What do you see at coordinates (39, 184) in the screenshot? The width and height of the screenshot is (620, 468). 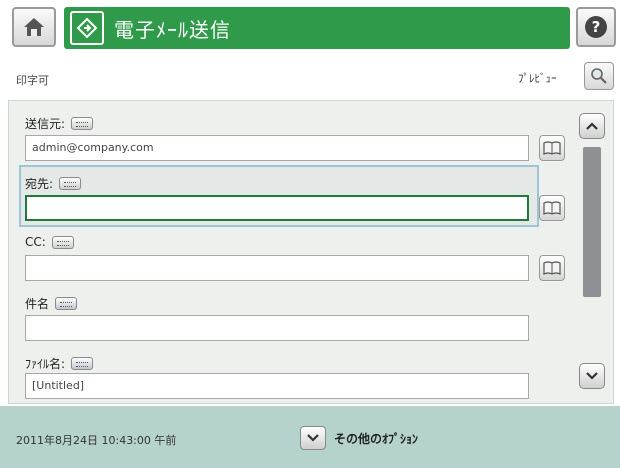 I see `to-label: 宛先:` at bounding box center [39, 184].